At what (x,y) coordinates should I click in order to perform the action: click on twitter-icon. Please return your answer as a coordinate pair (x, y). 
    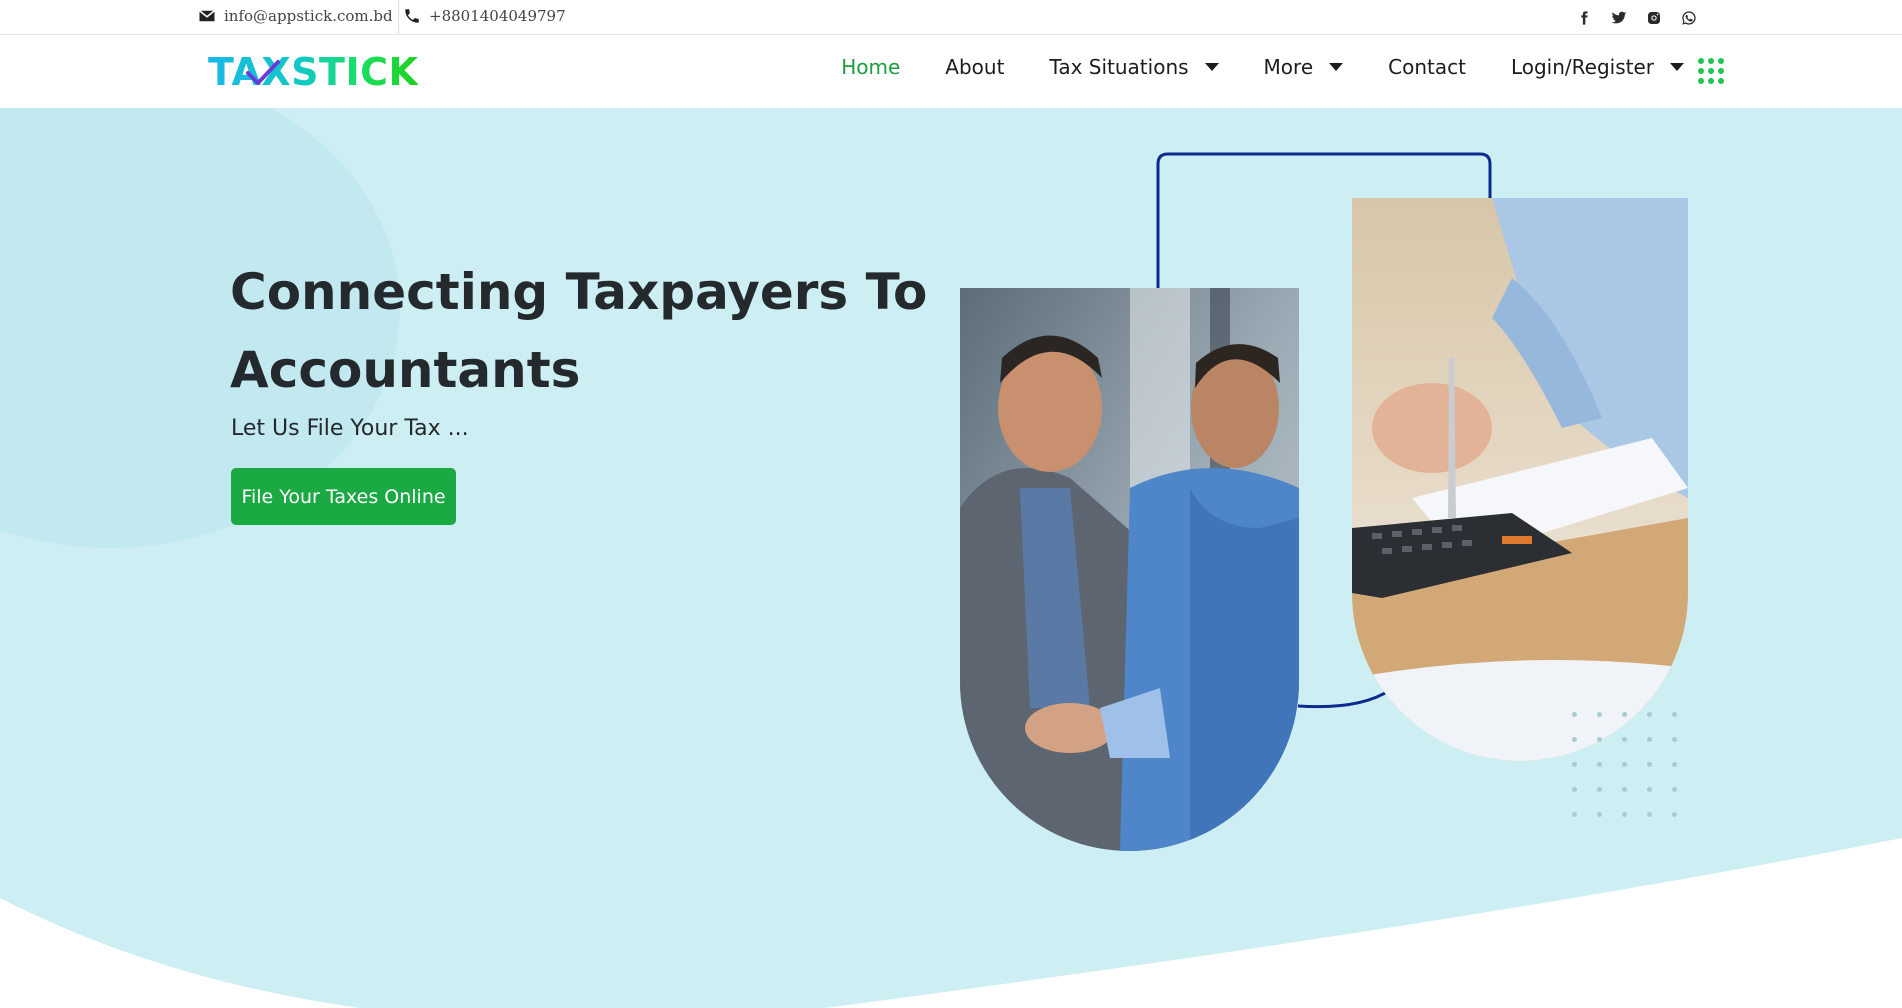
    Looking at the image, I should click on (1619, 18).